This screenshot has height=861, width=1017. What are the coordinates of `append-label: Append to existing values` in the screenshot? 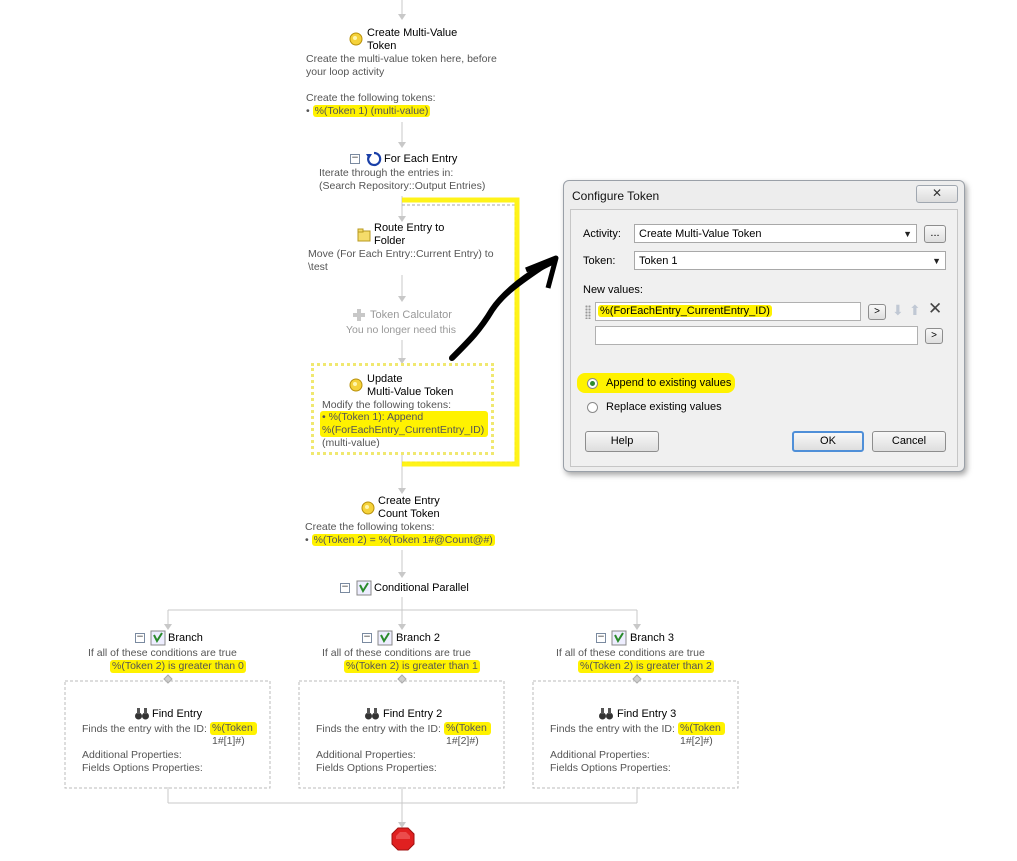 It's located at (669, 383).